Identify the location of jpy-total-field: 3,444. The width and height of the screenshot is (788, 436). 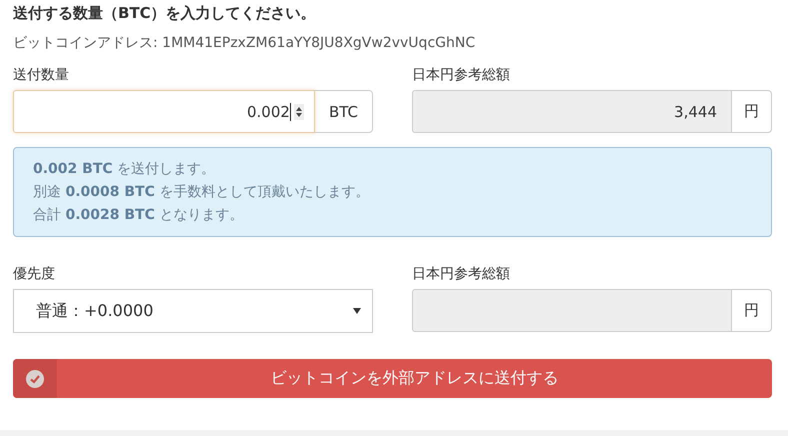
(572, 111).